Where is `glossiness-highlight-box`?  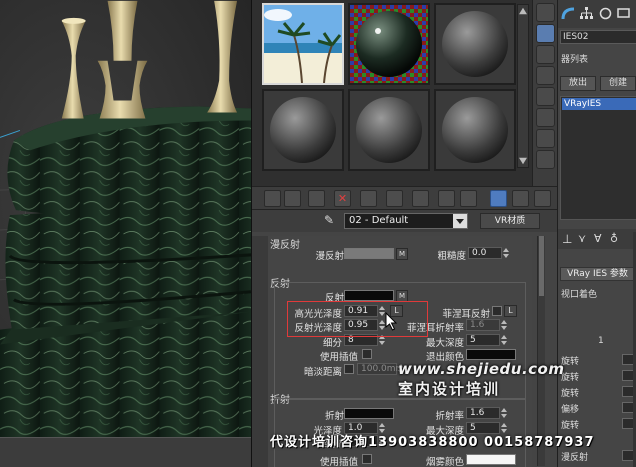
glossiness-highlight-box is located at coordinates (357, 319).